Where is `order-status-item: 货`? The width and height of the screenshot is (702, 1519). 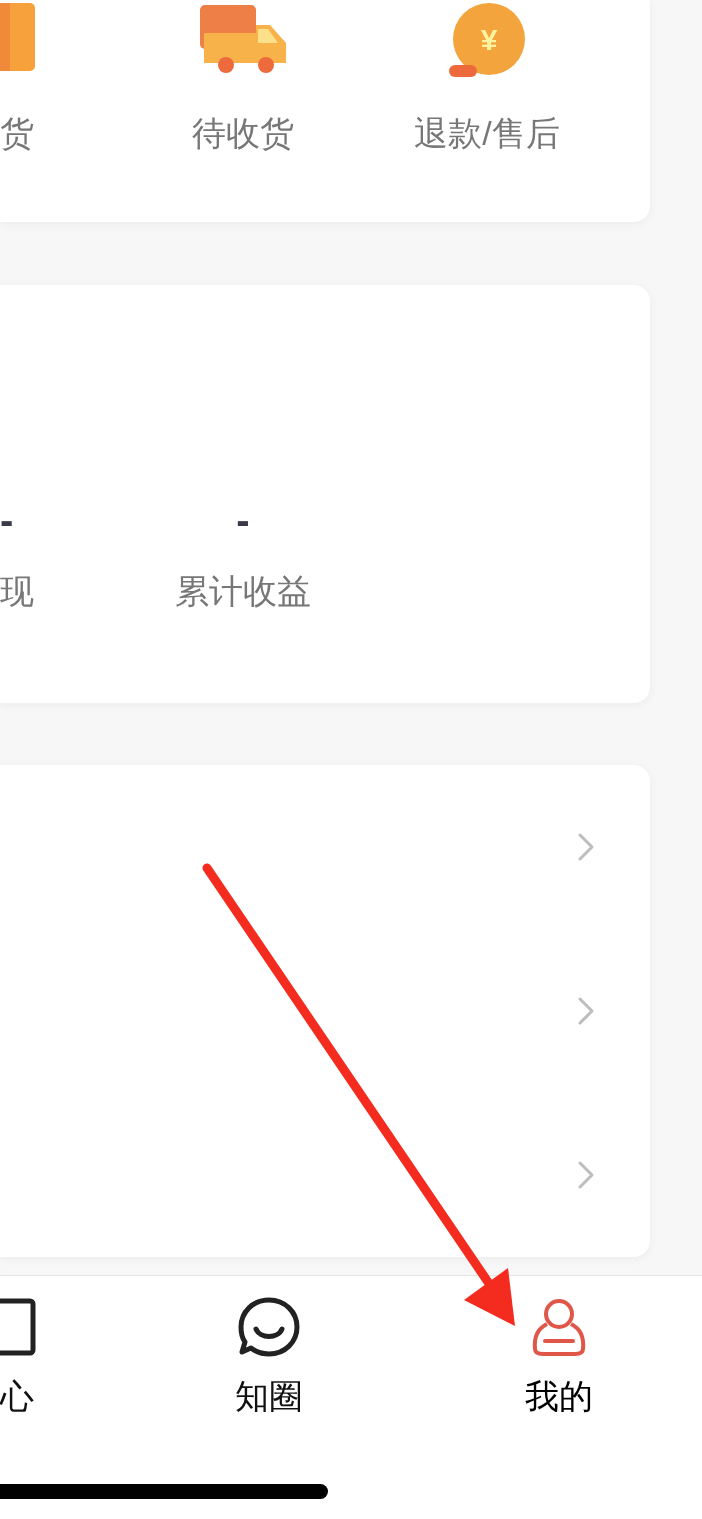 order-status-item: 货 is located at coordinates (60, 111).